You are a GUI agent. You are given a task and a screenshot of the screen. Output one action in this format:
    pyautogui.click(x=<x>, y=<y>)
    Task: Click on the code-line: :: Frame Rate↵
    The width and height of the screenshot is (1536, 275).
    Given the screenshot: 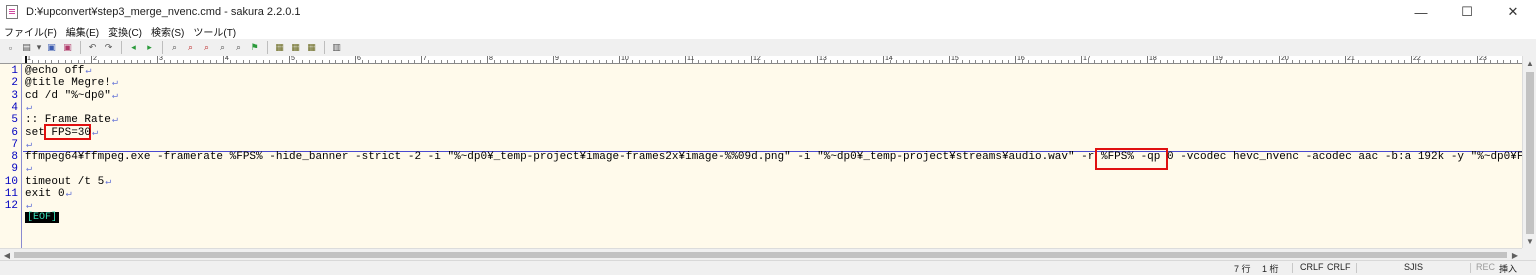 What is the action you would take?
    pyautogui.click(x=71, y=120)
    